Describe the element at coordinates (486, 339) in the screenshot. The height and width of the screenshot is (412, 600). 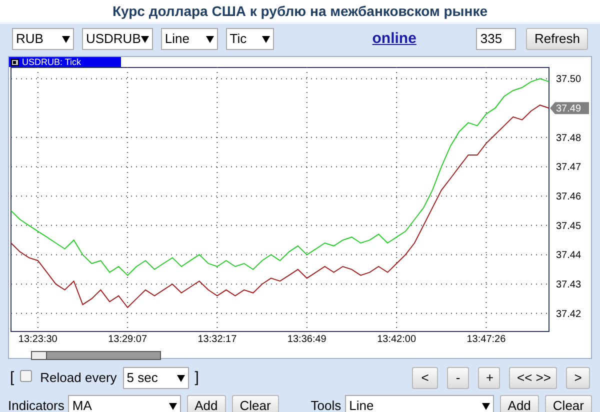
I see `axis-label: 13:47:26` at that location.